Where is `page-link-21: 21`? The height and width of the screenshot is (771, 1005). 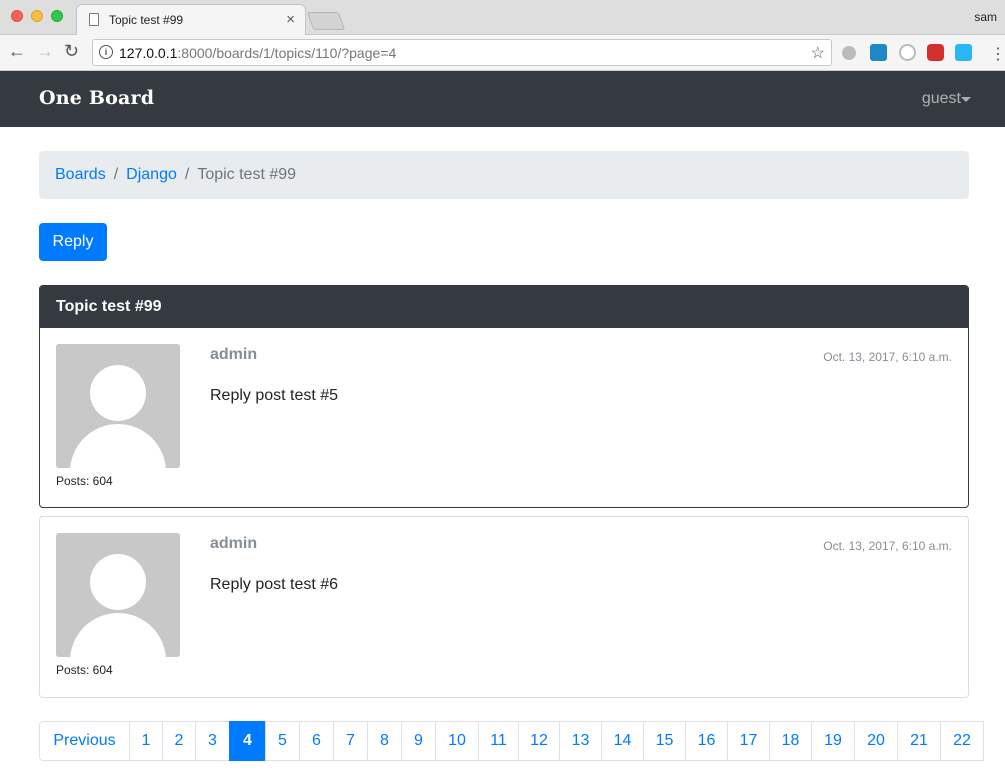
page-link-21: 21 is located at coordinates (919, 741).